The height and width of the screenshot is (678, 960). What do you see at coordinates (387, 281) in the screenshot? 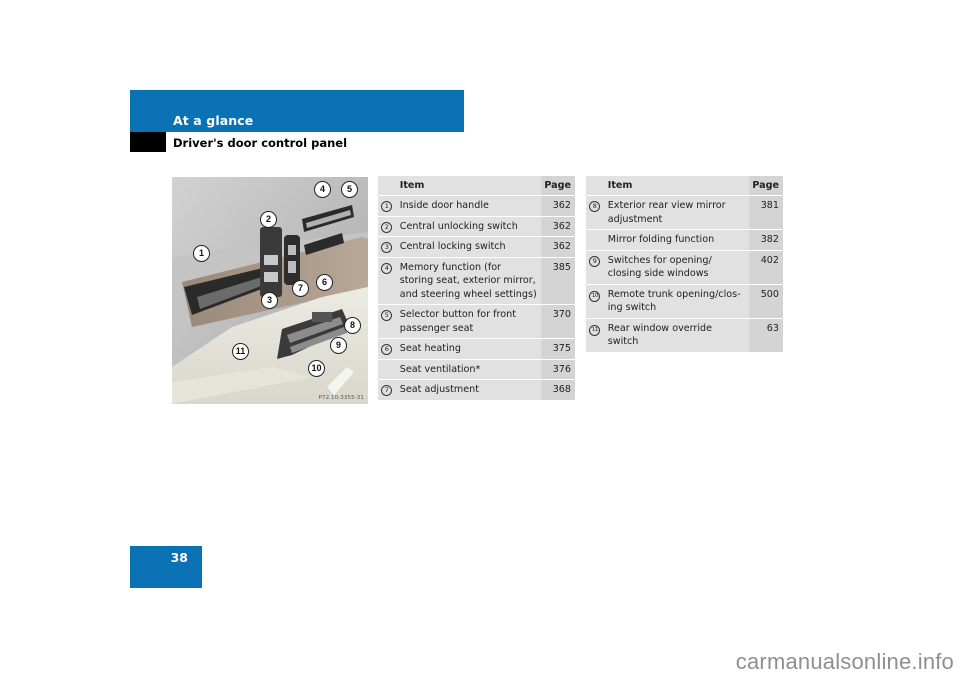
I see `item-number: 4` at bounding box center [387, 281].